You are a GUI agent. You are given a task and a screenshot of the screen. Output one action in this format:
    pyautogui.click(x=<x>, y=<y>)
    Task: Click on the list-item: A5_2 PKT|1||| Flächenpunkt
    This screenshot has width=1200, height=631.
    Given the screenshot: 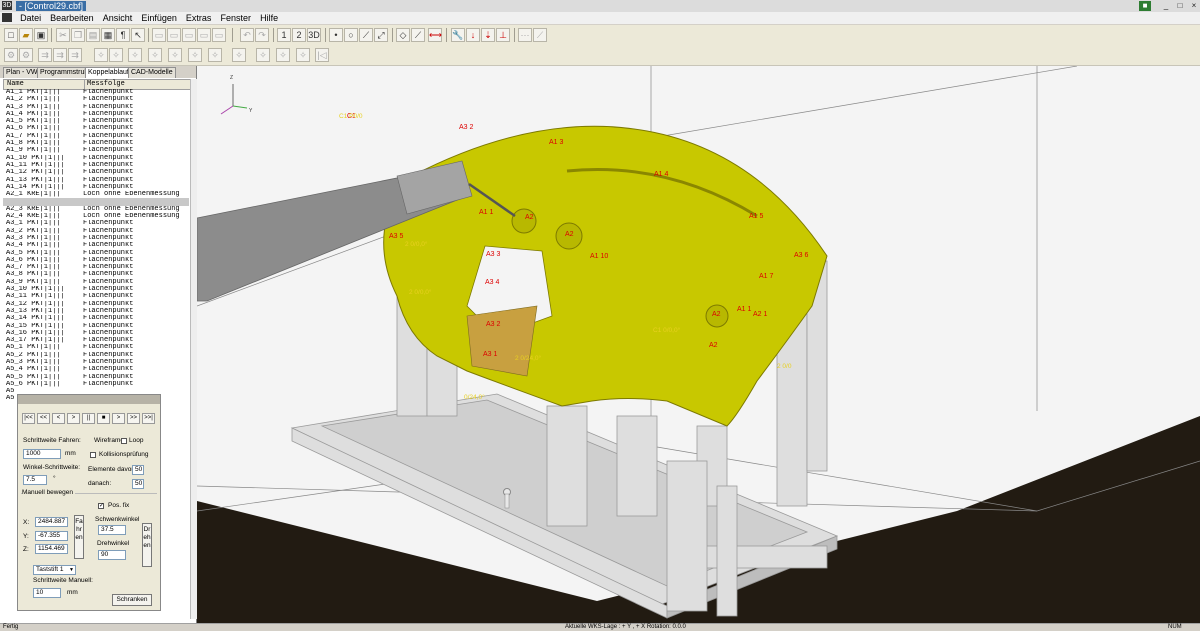 What is the action you would take?
    pyautogui.click(x=96, y=355)
    